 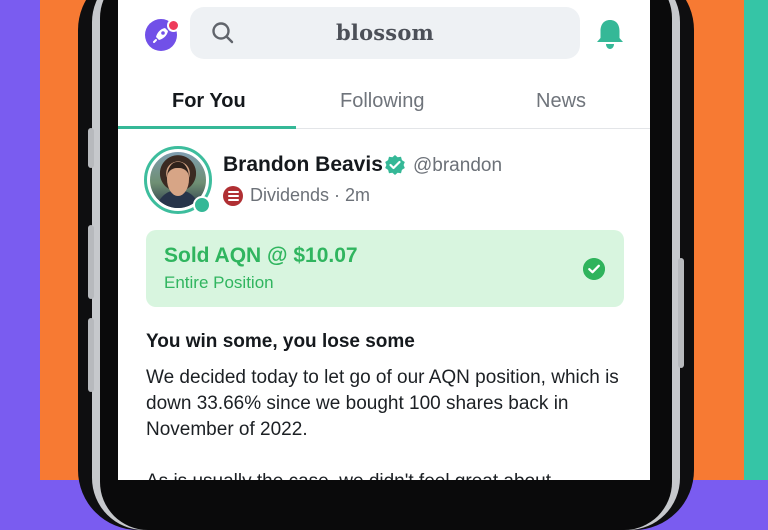 What do you see at coordinates (91, 262) in the screenshot?
I see `volume-up-button` at bounding box center [91, 262].